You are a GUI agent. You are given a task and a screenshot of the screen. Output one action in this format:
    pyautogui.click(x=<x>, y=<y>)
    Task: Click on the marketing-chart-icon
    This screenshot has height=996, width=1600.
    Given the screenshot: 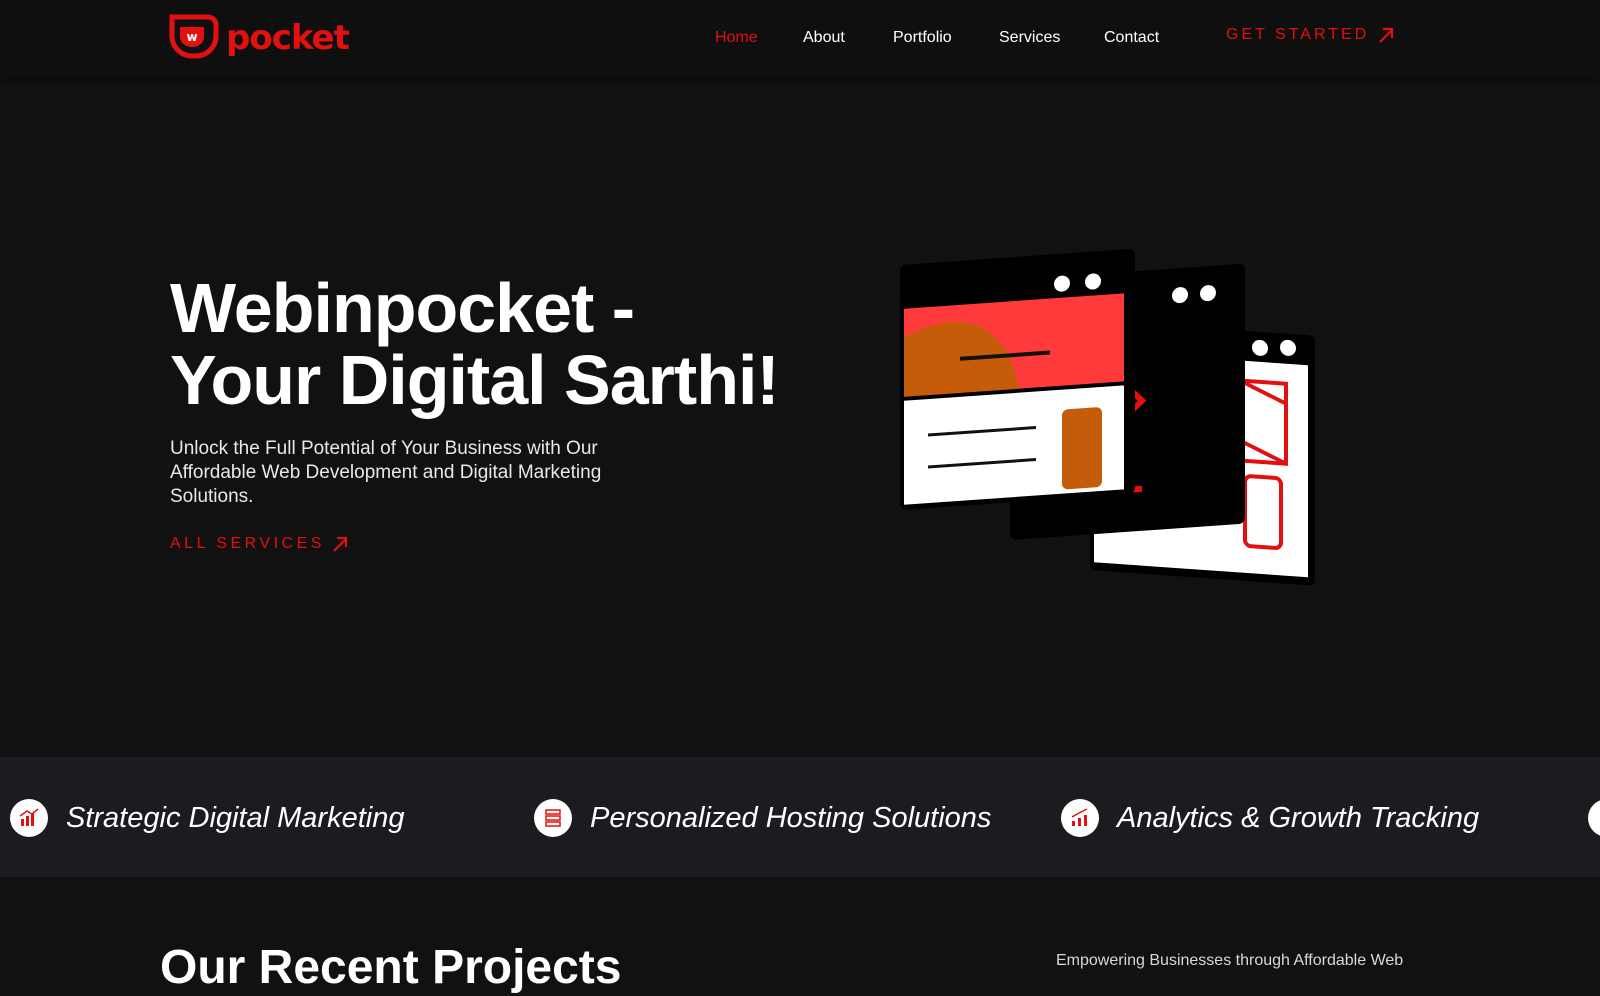 What is the action you would take?
    pyautogui.click(x=29, y=818)
    